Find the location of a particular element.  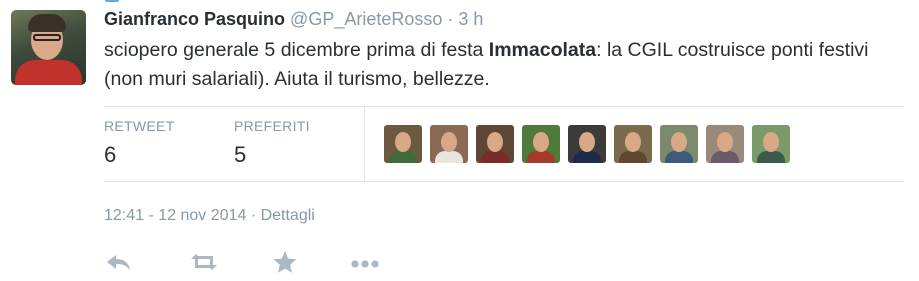

favorite-label: PREFERITI is located at coordinates (272, 126).